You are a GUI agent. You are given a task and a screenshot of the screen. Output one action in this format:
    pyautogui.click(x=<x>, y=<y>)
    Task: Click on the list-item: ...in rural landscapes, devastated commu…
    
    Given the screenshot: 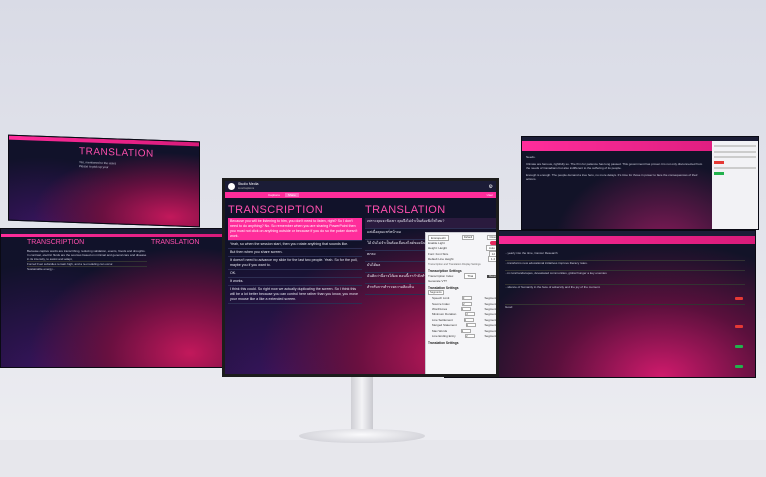 What is the action you would take?
    pyautogui.click(x=625, y=278)
    